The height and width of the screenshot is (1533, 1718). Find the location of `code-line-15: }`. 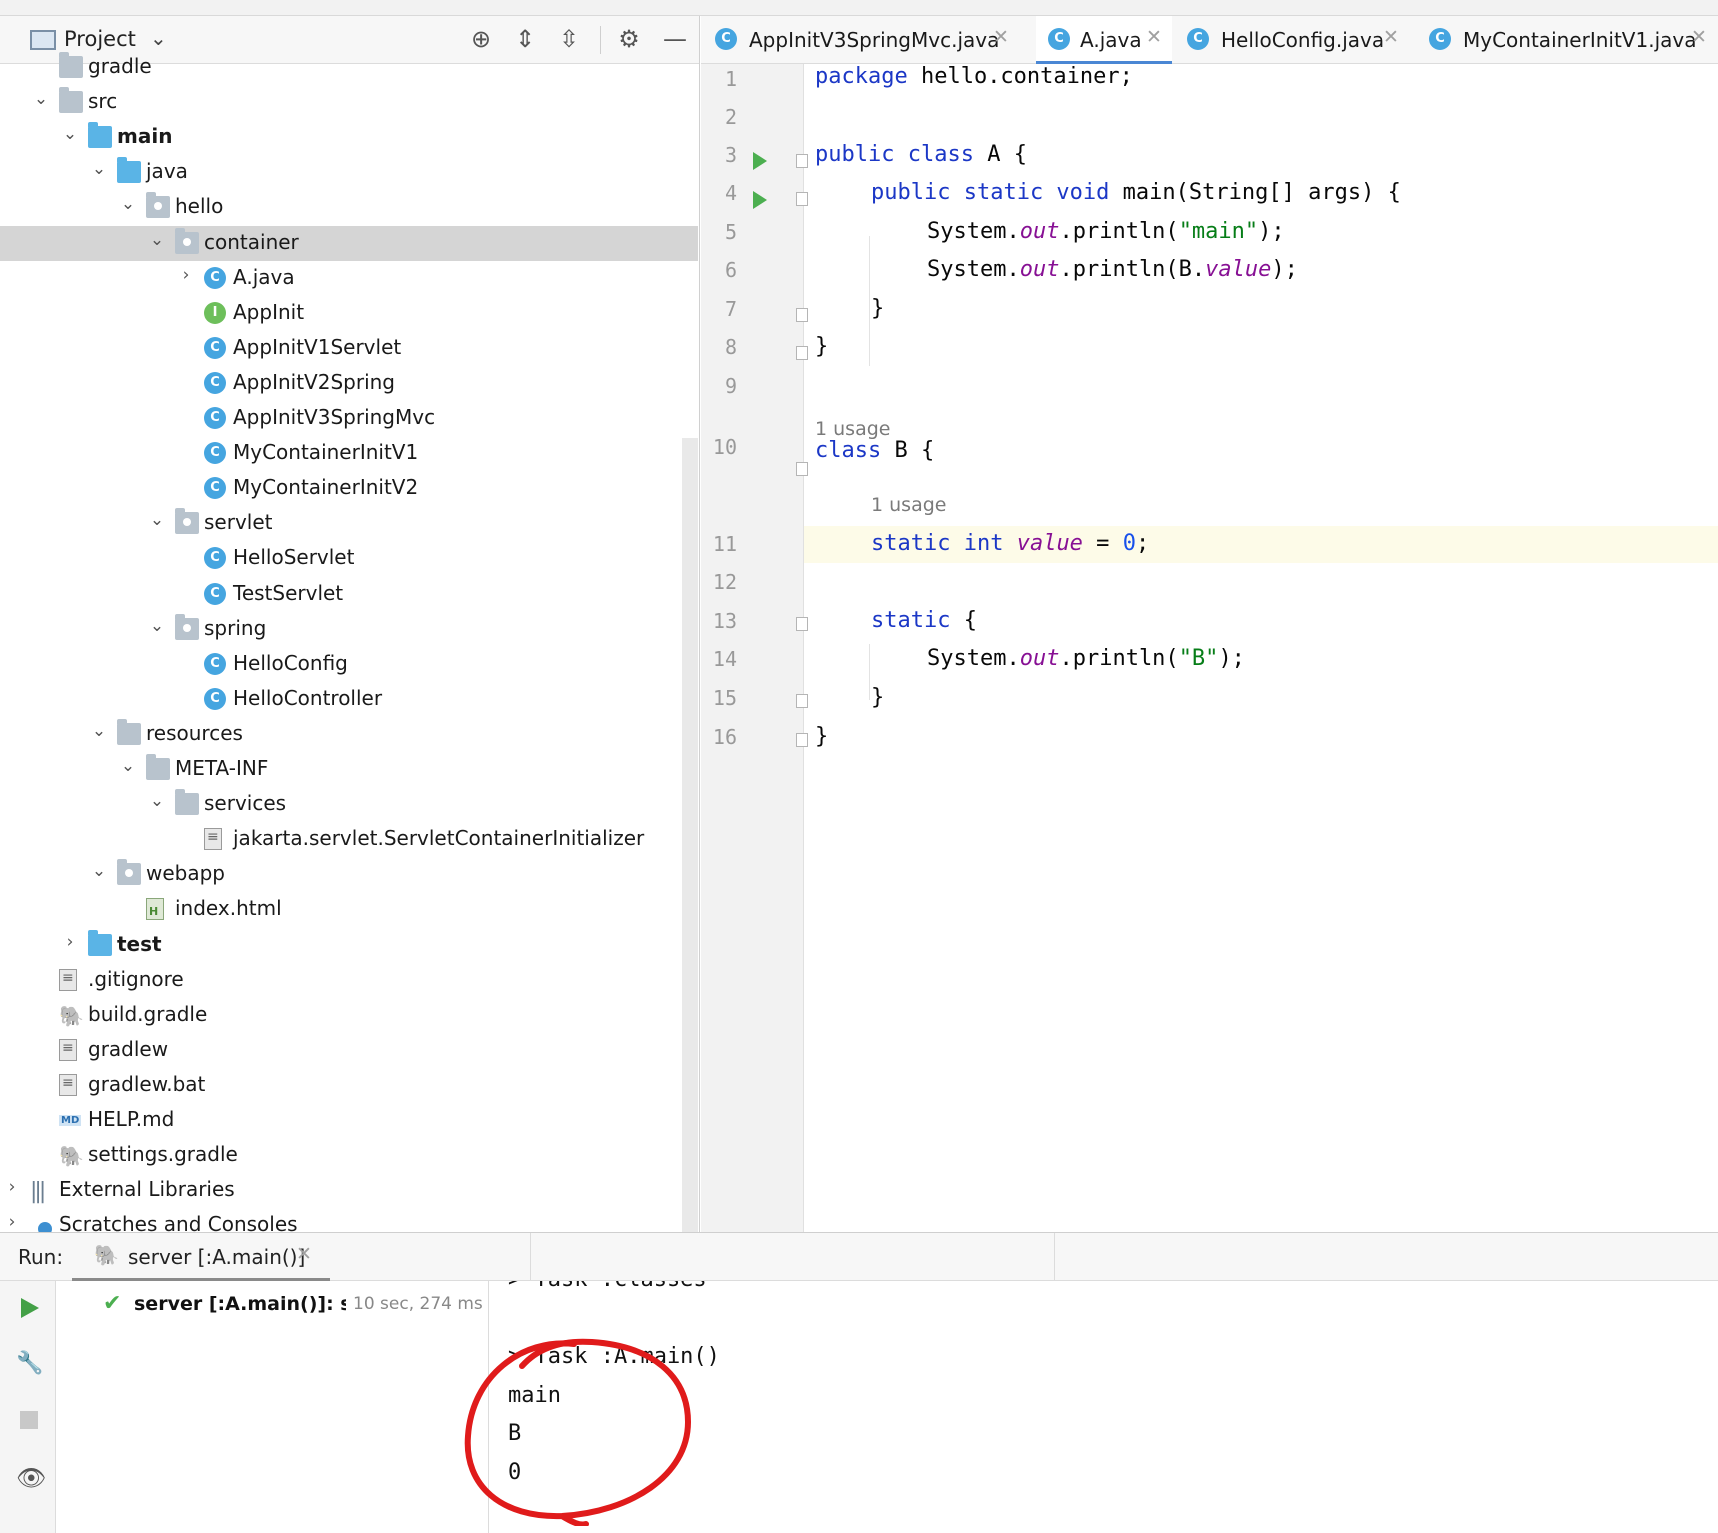

code-line-15: } is located at coordinates (877, 697).